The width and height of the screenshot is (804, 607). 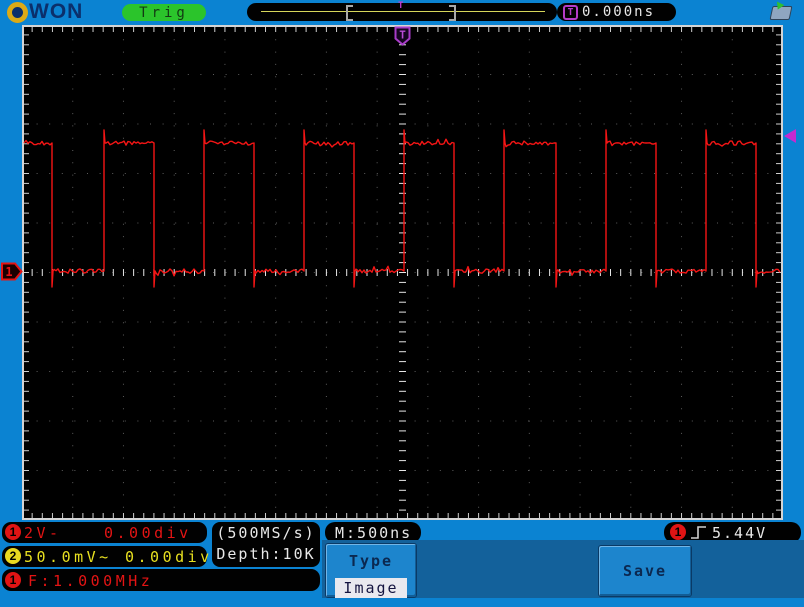 I want to click on horizontal-position-bar: T, so click(x=402, y=11).